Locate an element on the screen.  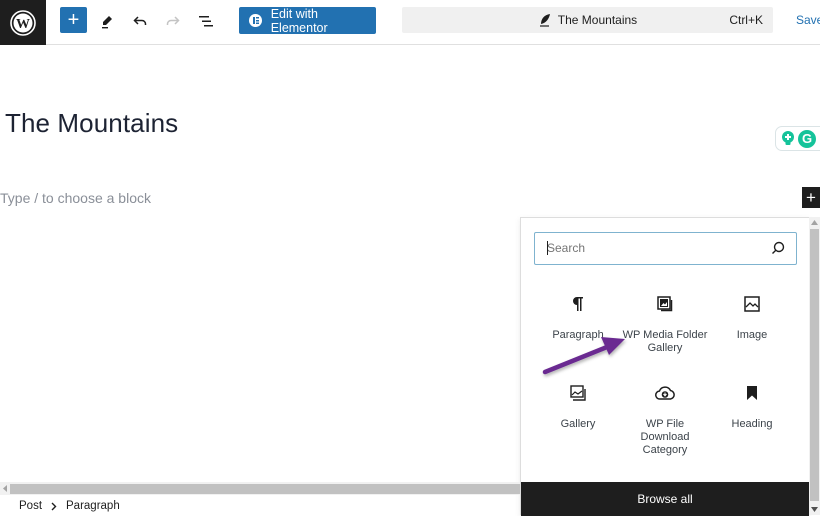
command-shortcut: Ctrl+K is located at coordinates (746, 20).